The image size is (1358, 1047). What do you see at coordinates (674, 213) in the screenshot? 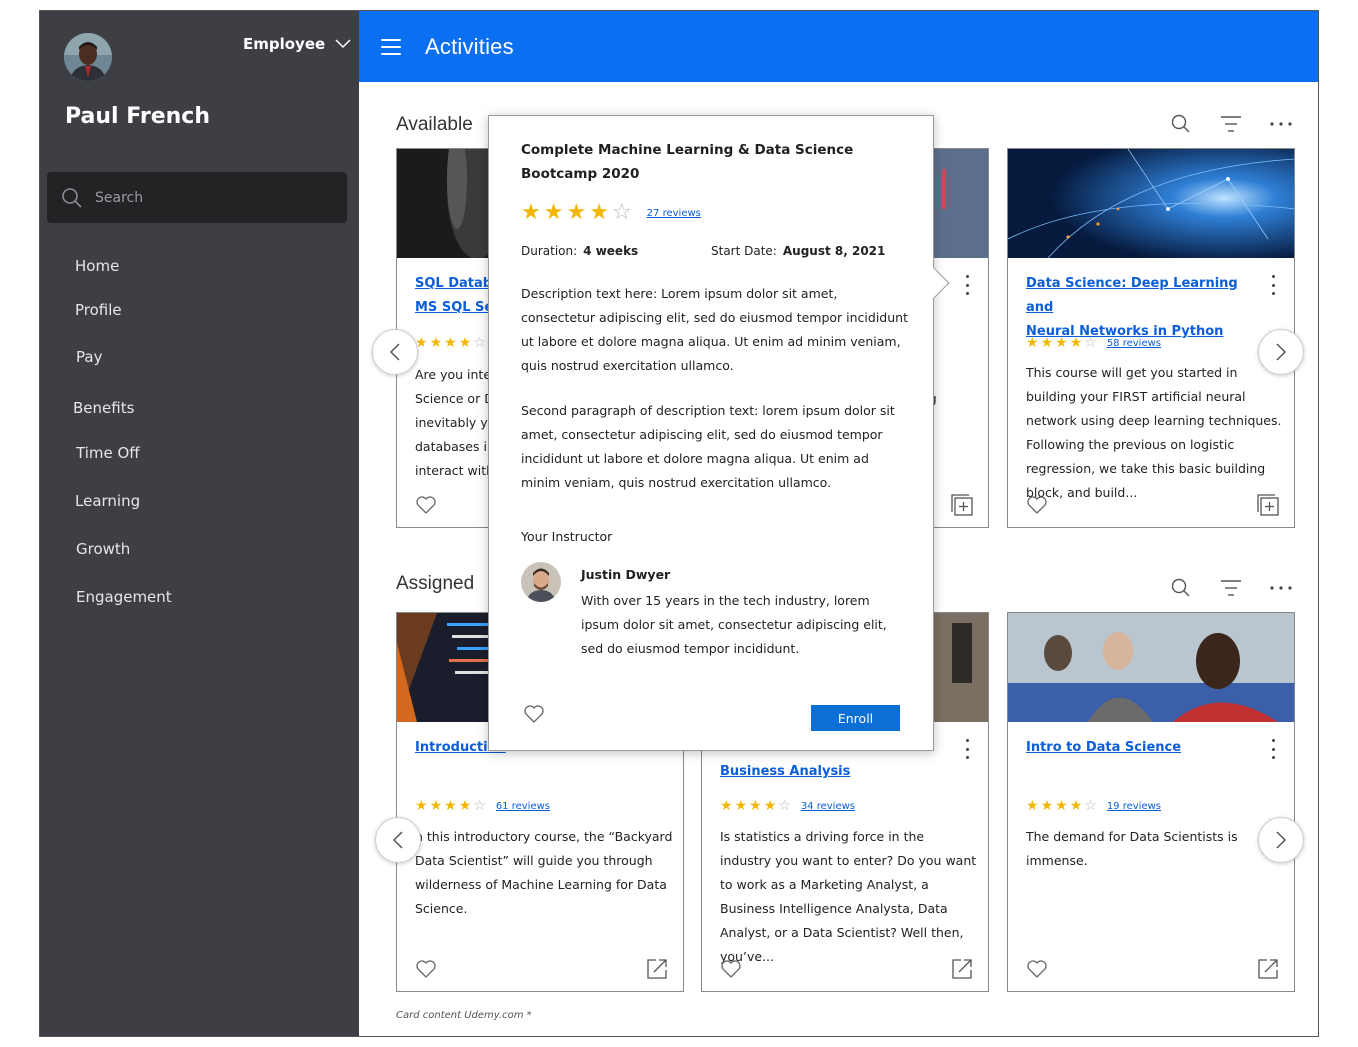
I see `reviews-link: 27 reviews` at bounding box center [674, 213].